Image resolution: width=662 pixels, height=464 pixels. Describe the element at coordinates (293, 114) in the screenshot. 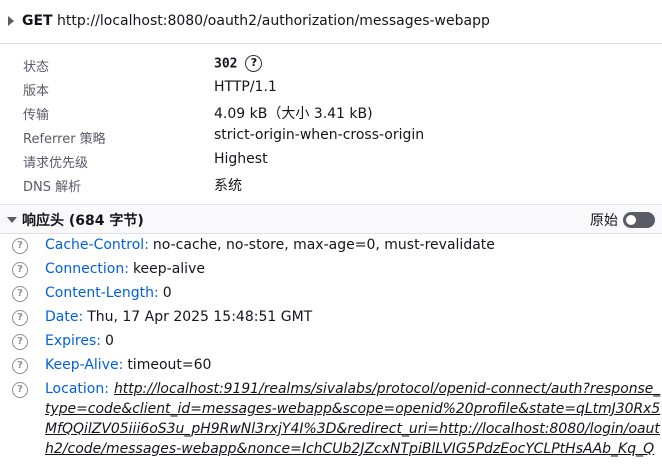

I see `summary-value: 4.09 kB（大小 3.41 kB)` at that location.